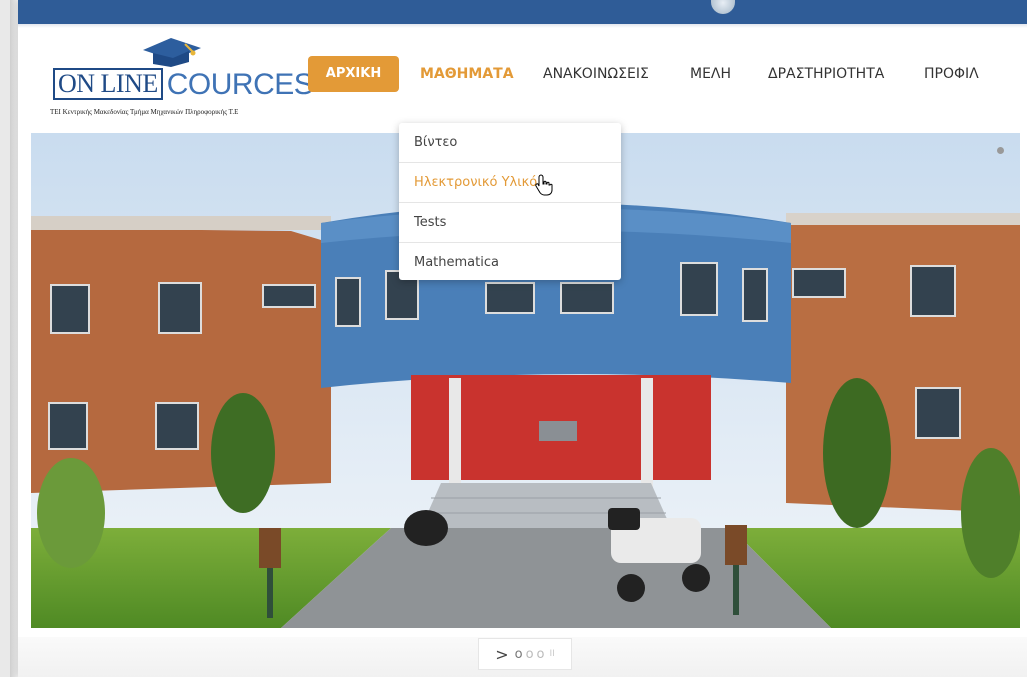 The image size is (1027, 677). What do you see at coordinates (467, 74) in the screenshot?
I see `nav-lessons: ΜΑΘΗΜΑΤΑ` at bounding box center [467, 74].